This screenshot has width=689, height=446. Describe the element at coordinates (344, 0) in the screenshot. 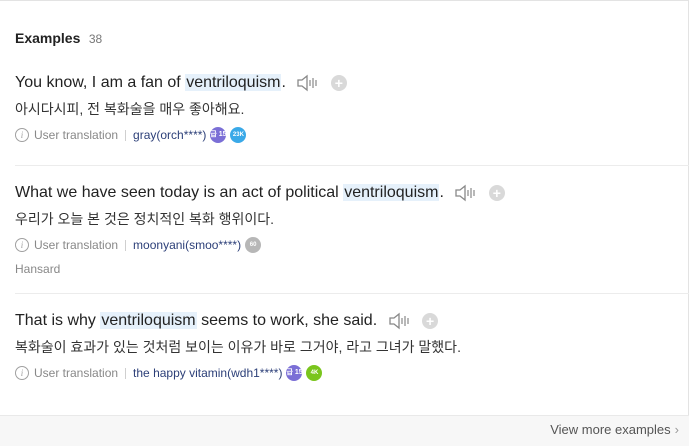

I see `top-border` at that location.